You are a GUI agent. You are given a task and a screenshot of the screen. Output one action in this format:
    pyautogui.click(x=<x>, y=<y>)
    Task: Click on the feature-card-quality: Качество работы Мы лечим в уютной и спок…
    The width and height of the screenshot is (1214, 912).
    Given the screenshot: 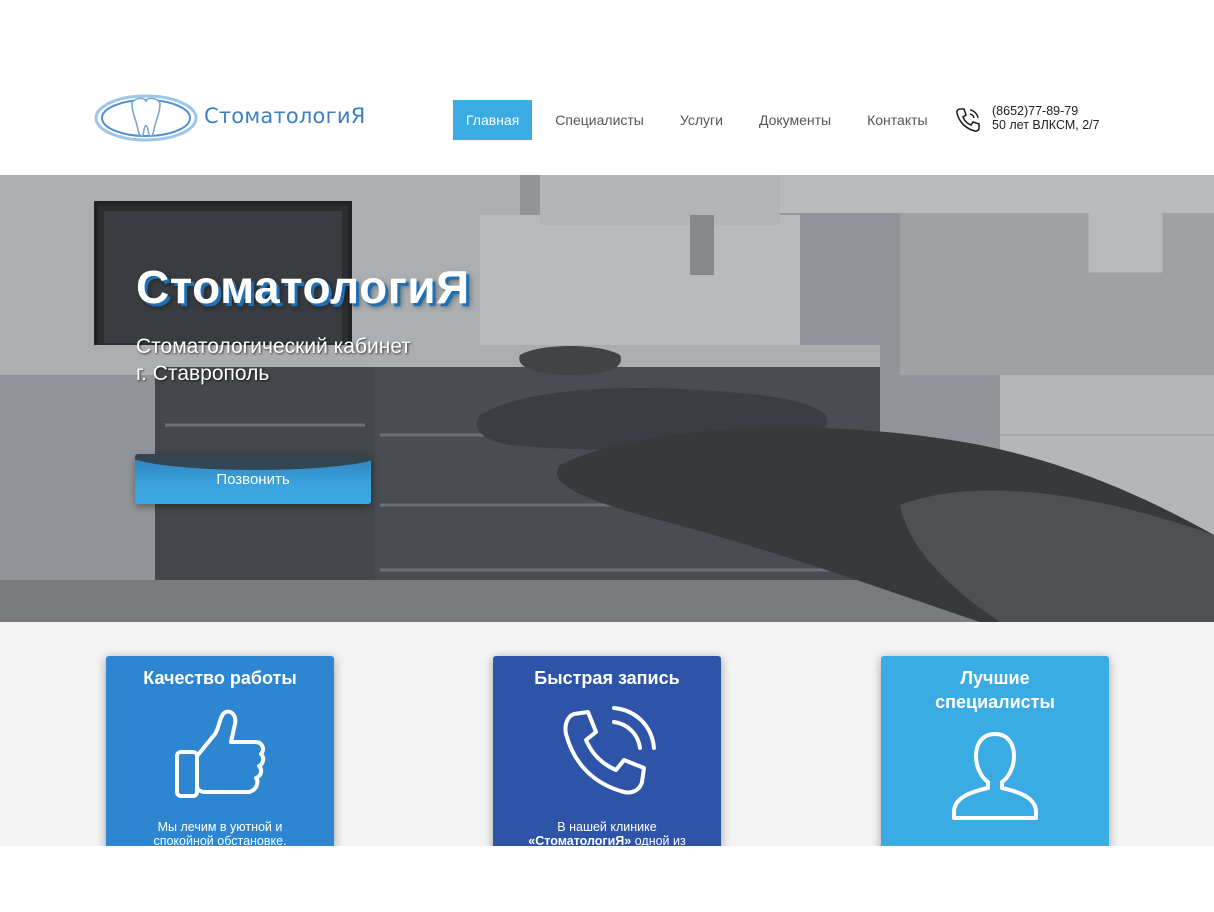 What is the action you would take?
    pyautogui.click(x=220, y=751)
    